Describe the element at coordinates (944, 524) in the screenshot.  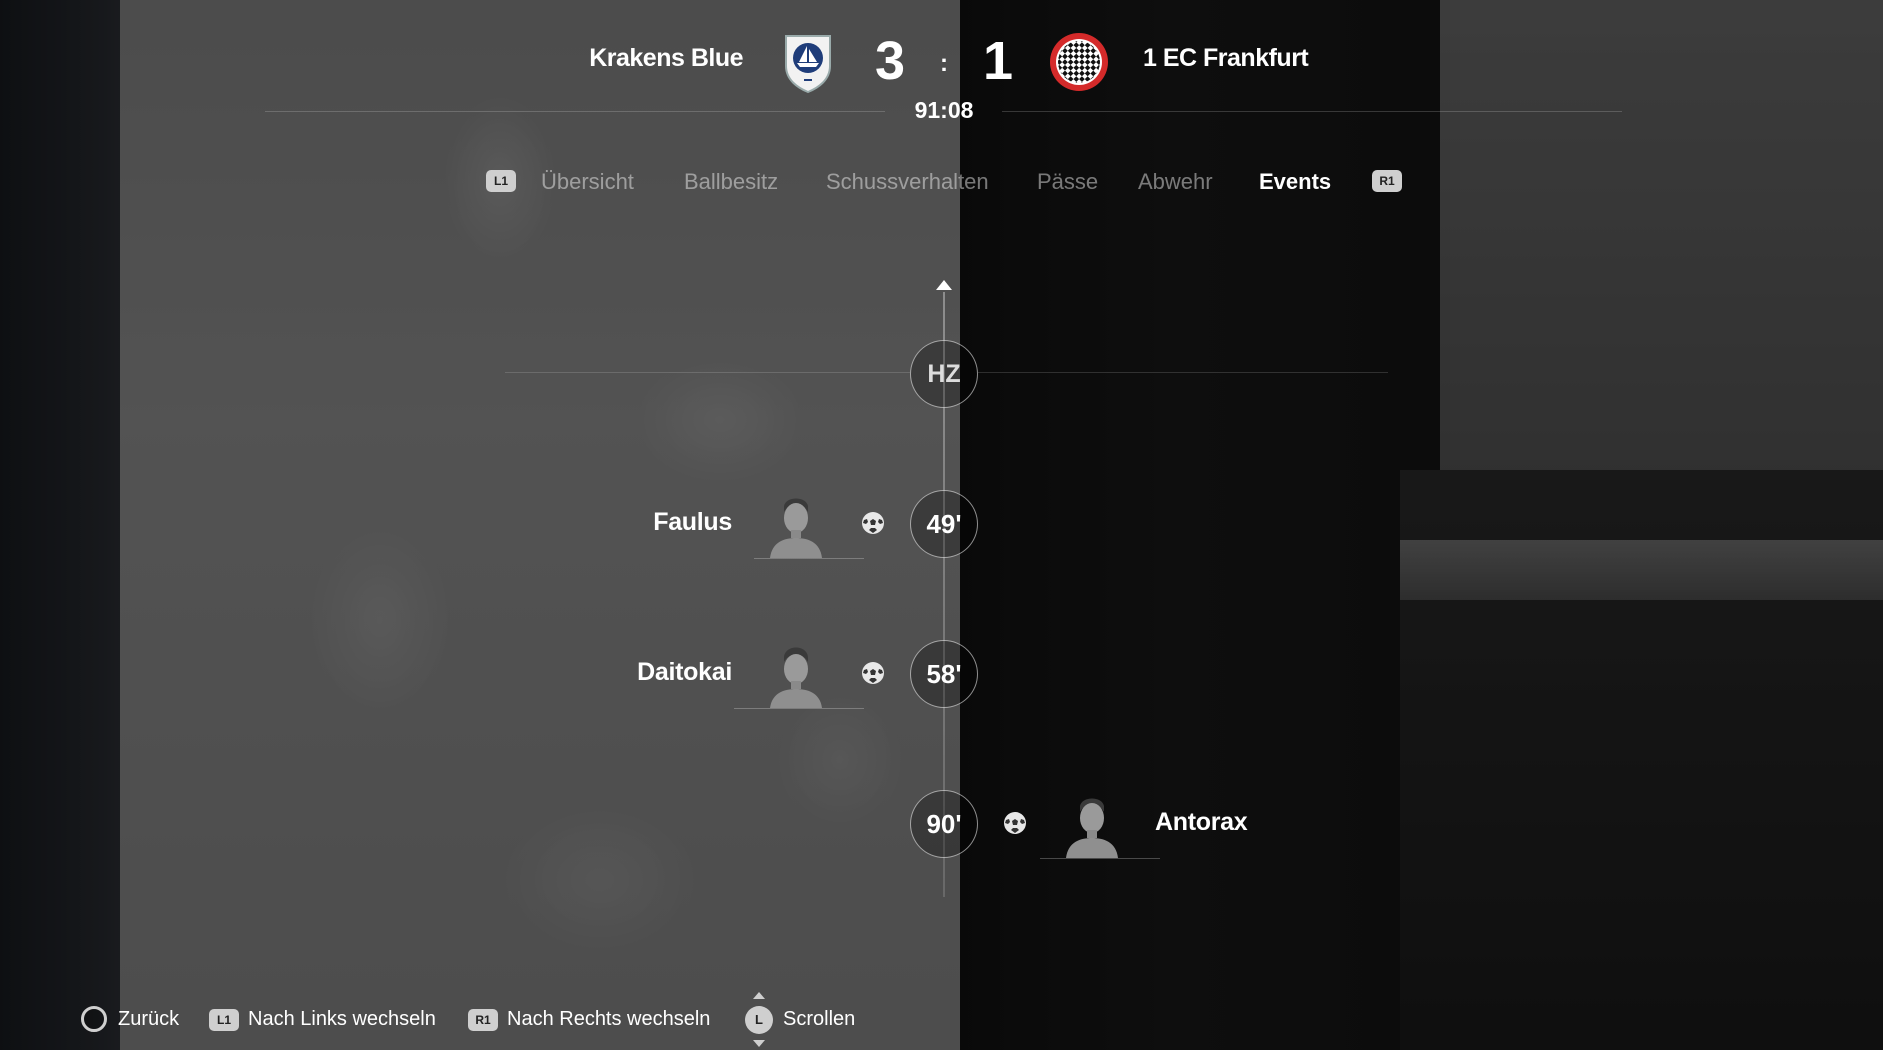
I see `event-minute: 49'` at that location.